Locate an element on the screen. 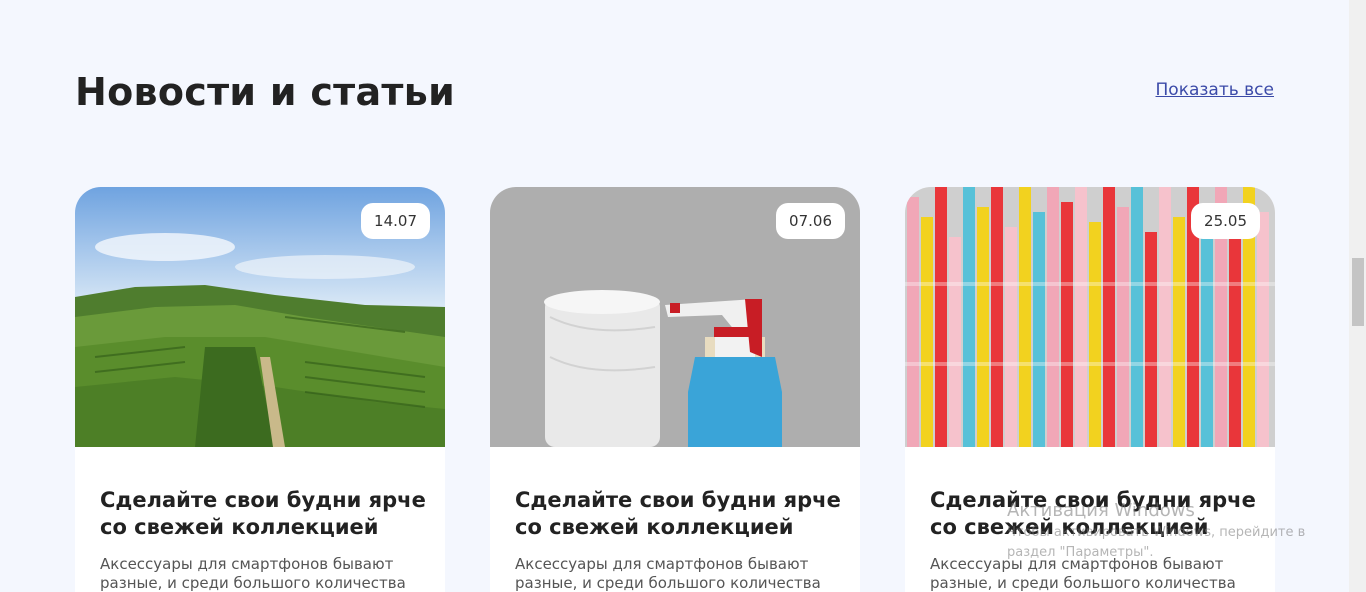 The image size is (1366, 592). scrollbar-thumb is located at coordinates (1358, 292).